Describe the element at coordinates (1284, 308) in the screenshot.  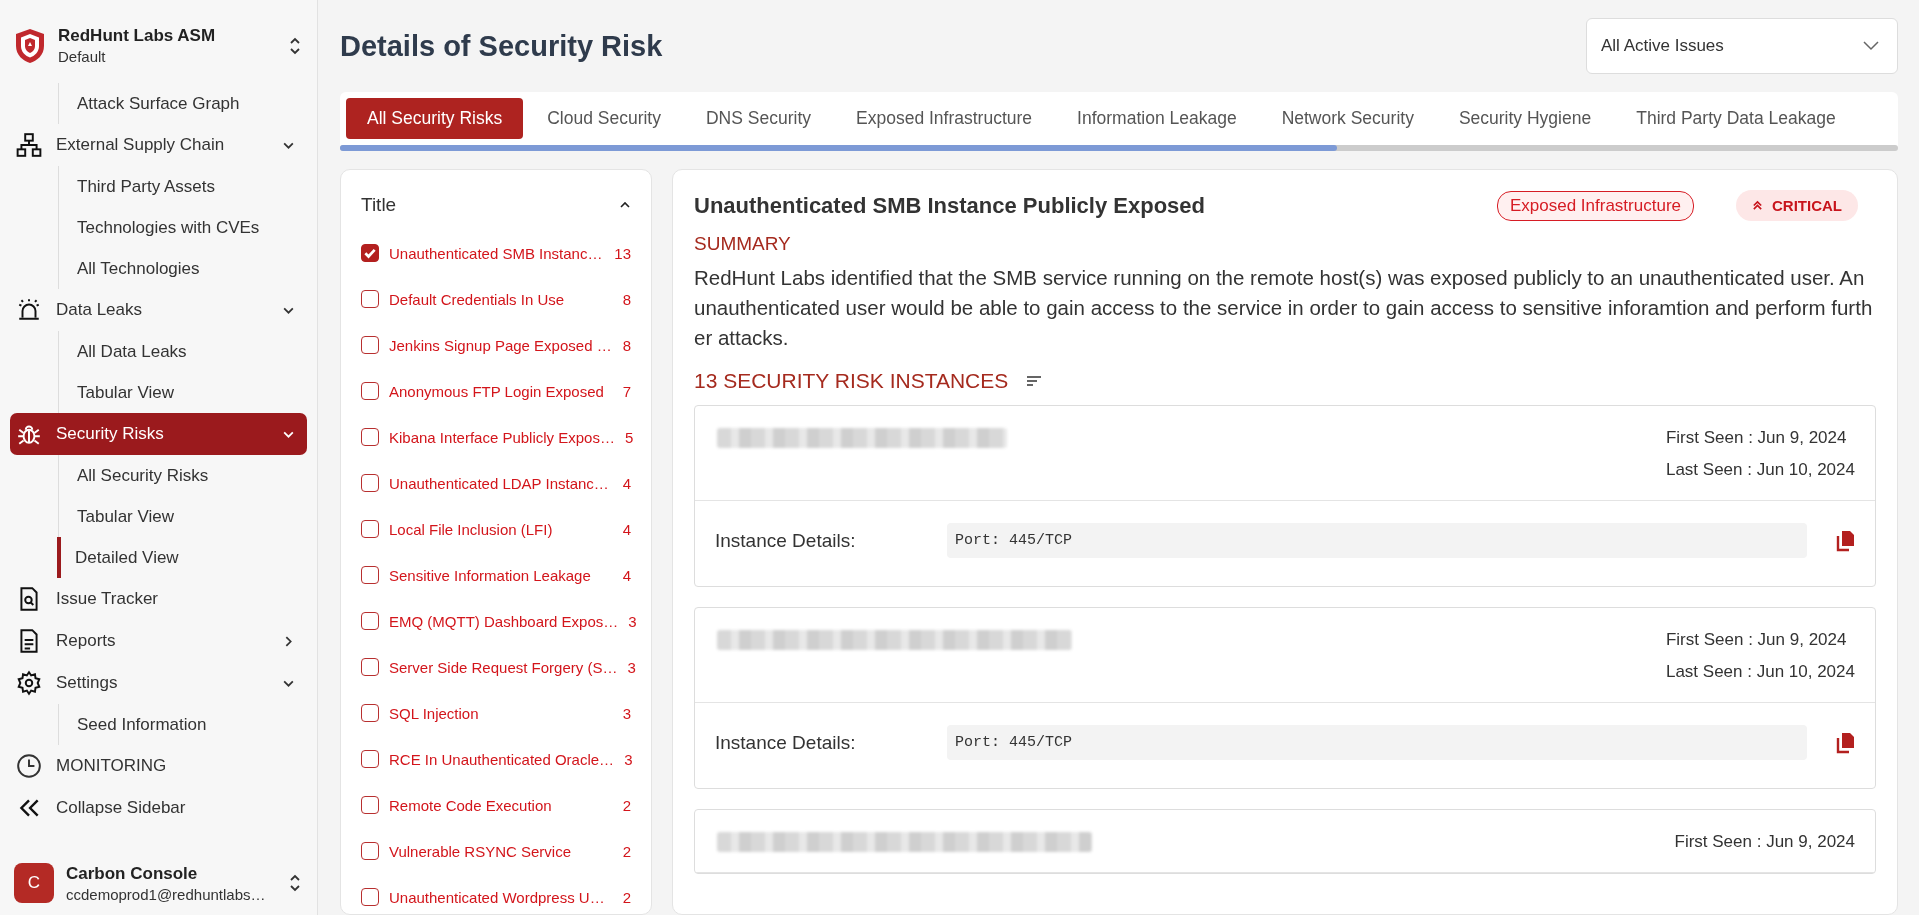
I see `summary-text: RedHunt Labs identified that the SMB service running on the remote host(s) was exposed publicly to an unauthenticated user. An unauthenticated user would be able to gain access to the service in order to gain access to sensitive inforamtion and perform further attacks.` at that location.